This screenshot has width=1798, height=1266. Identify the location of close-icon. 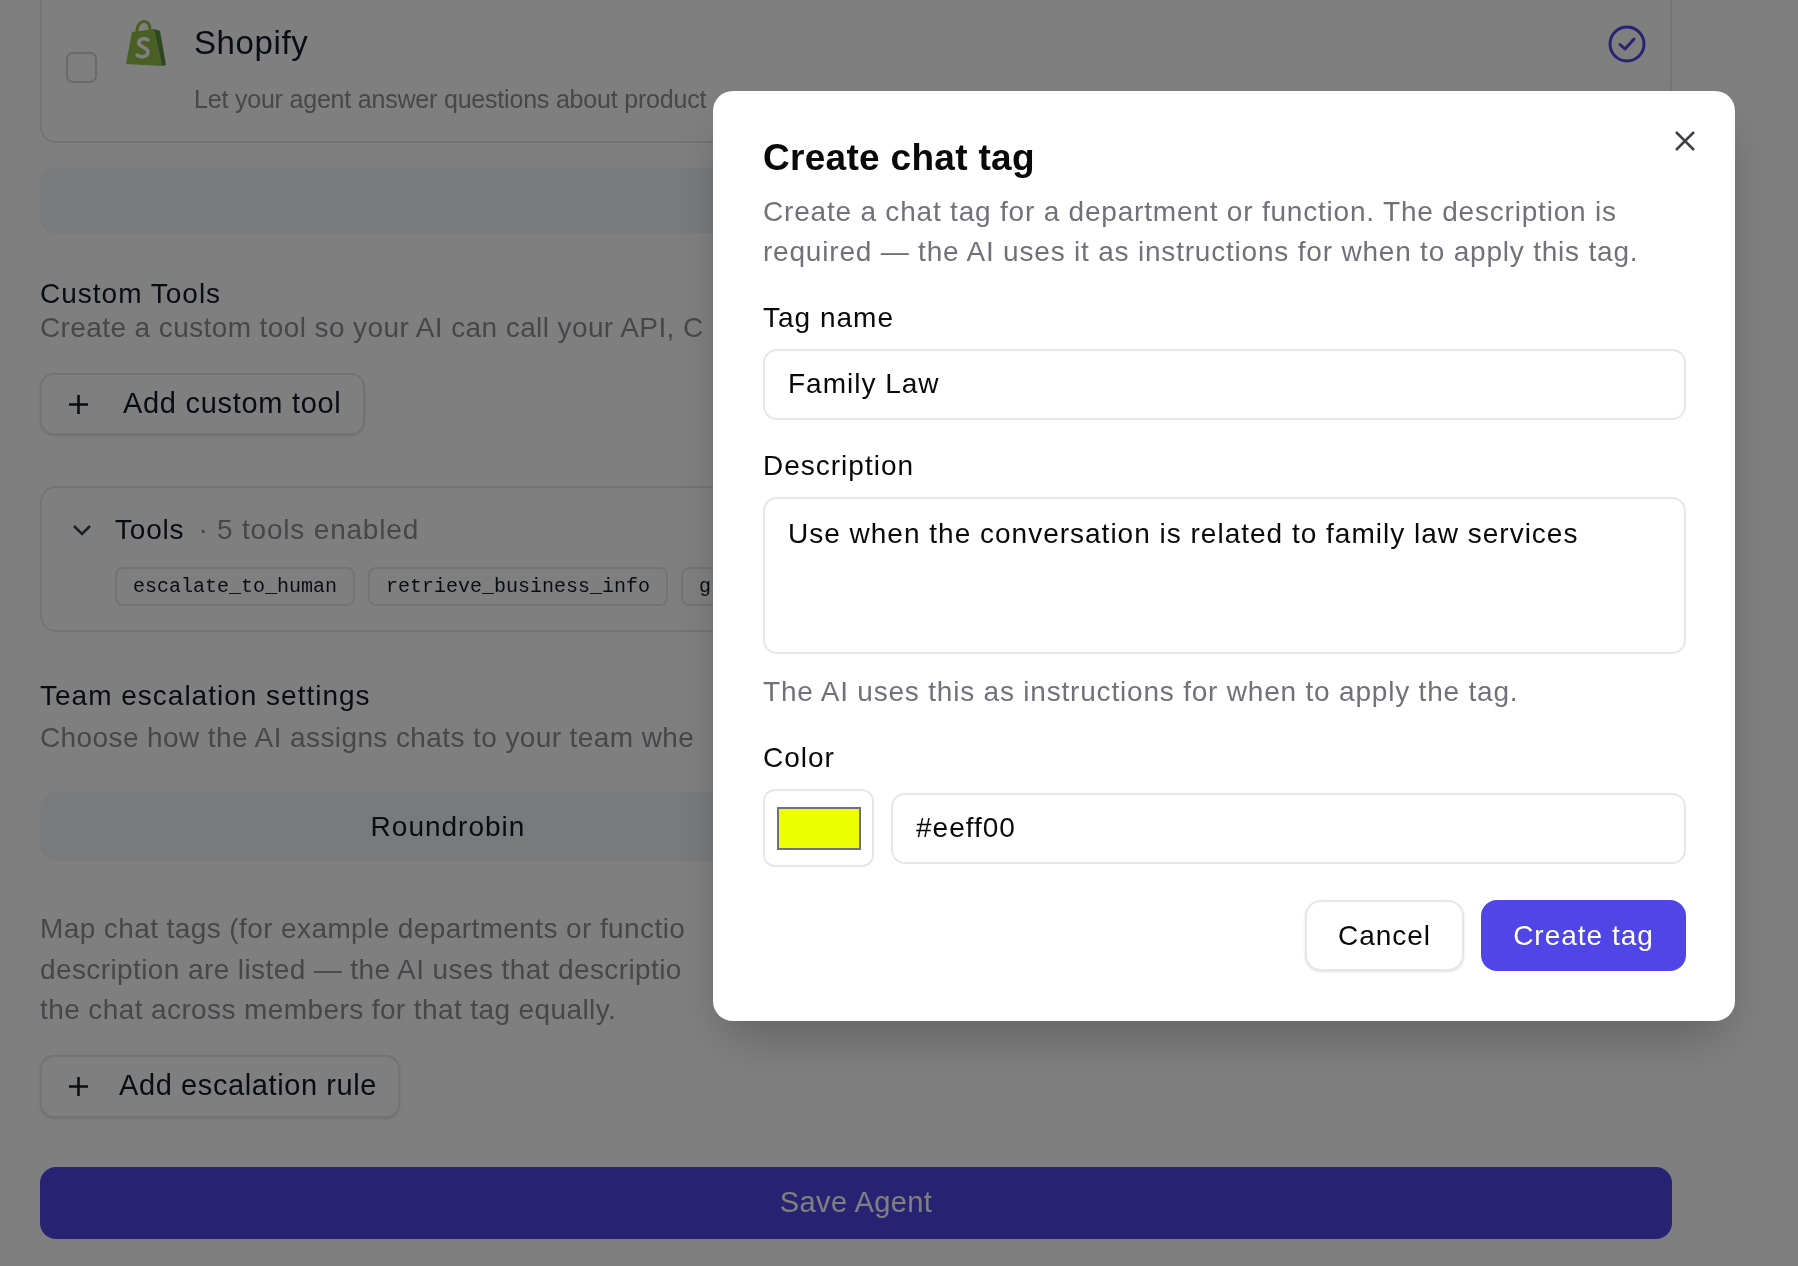
(1685, 141).